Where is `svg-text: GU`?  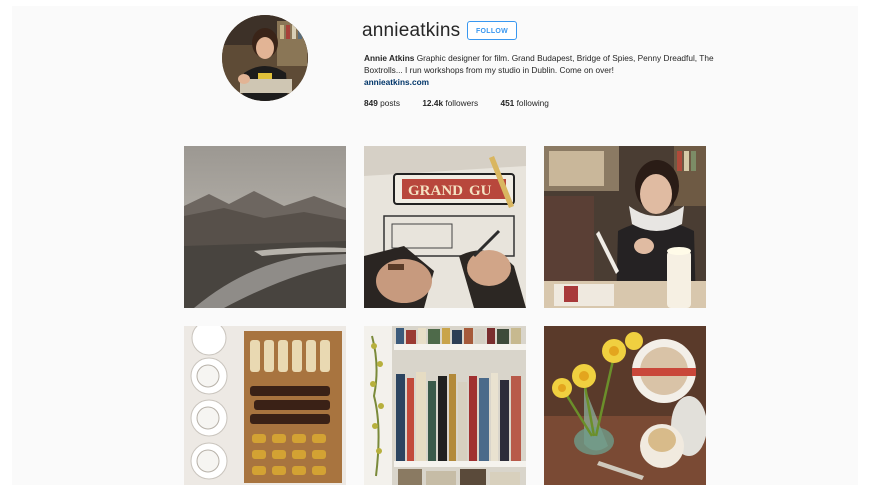
svg-text: GU is located at coordinates (480, 191).